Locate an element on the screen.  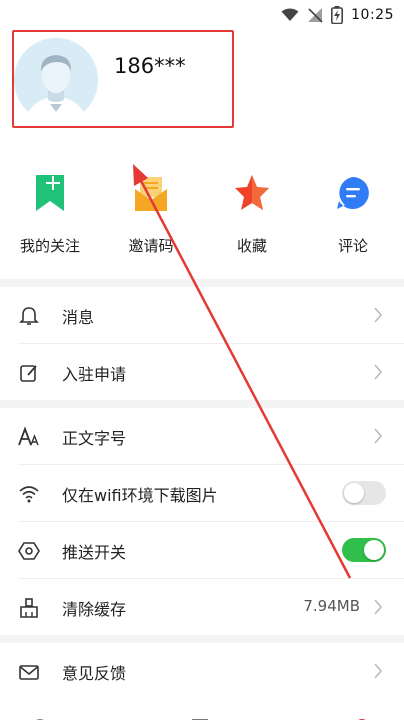
menu-item-wifi-images: 仅在wifi环境下载图片 is located at coordinates (202, 493).